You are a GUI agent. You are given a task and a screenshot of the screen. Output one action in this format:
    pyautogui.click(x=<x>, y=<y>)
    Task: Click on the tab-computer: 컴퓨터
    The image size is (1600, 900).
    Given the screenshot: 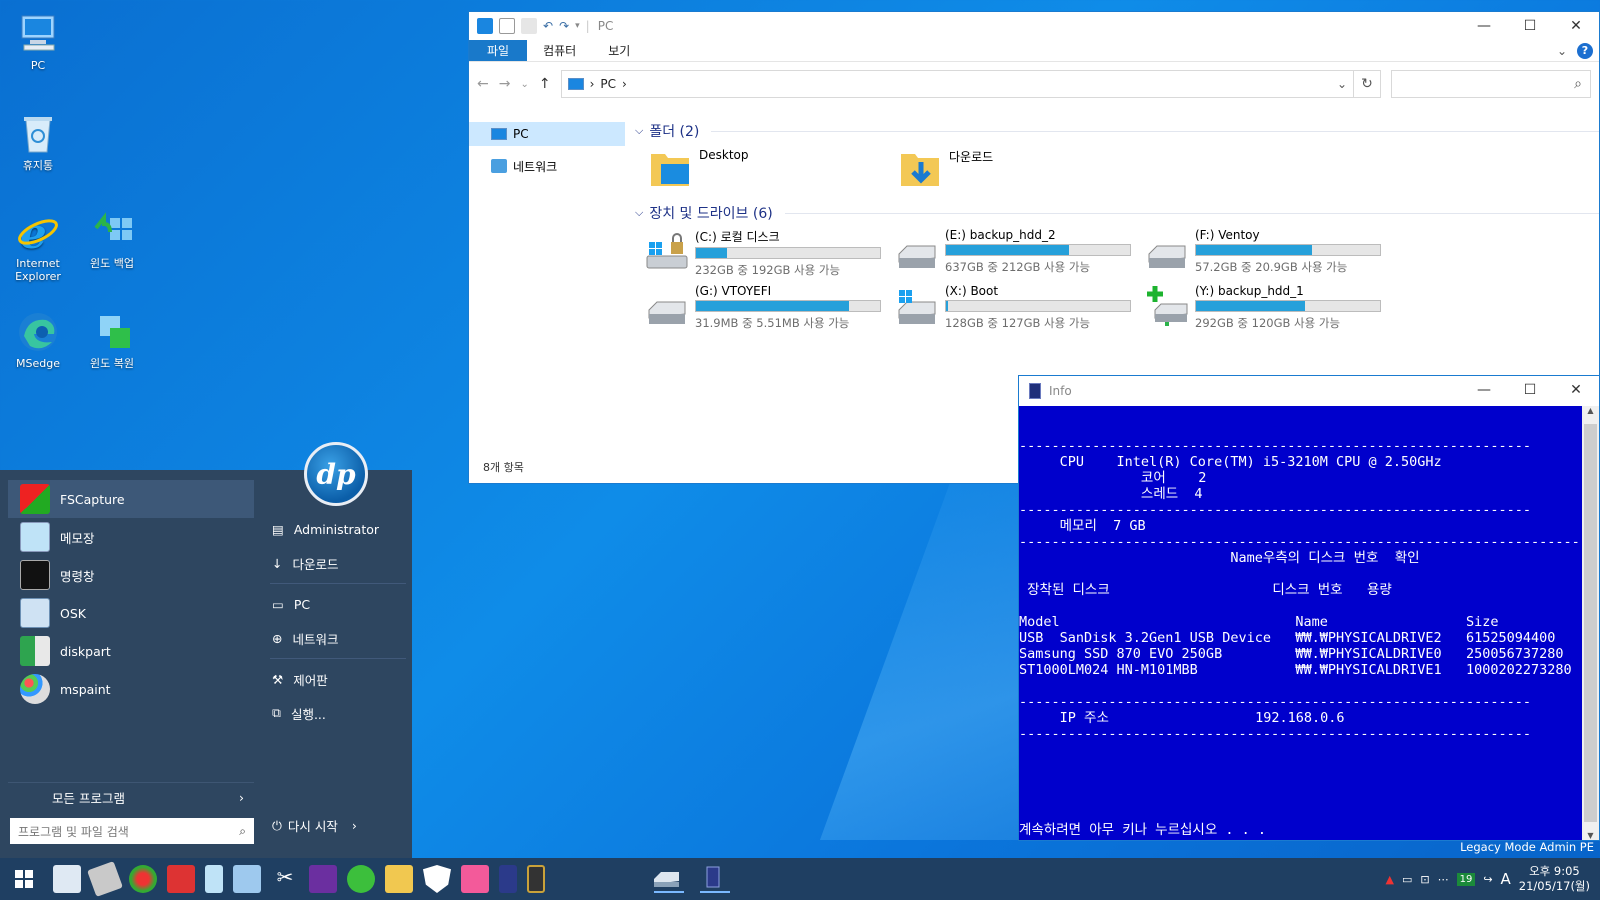 What is the action you would take?
    pyautogui.click(x=559, y=50)
    